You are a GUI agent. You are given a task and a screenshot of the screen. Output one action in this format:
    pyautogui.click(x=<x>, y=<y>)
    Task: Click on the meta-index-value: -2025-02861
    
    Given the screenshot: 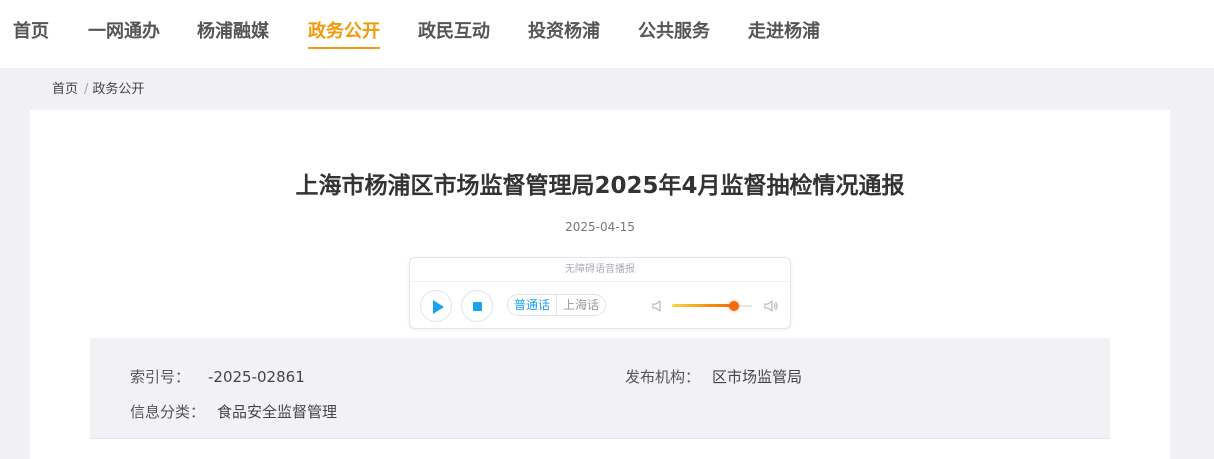 What is the action you would take?
    pyautogui.click(x=256, y=377)
    